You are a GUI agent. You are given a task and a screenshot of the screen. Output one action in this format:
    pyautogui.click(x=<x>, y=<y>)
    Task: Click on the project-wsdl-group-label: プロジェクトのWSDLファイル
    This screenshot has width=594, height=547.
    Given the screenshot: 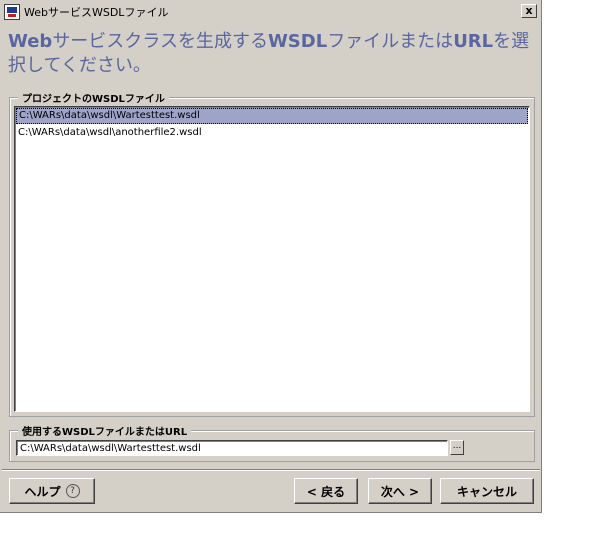 What is the action you would take?
    pyautogui.click(x=93, y=97)
    